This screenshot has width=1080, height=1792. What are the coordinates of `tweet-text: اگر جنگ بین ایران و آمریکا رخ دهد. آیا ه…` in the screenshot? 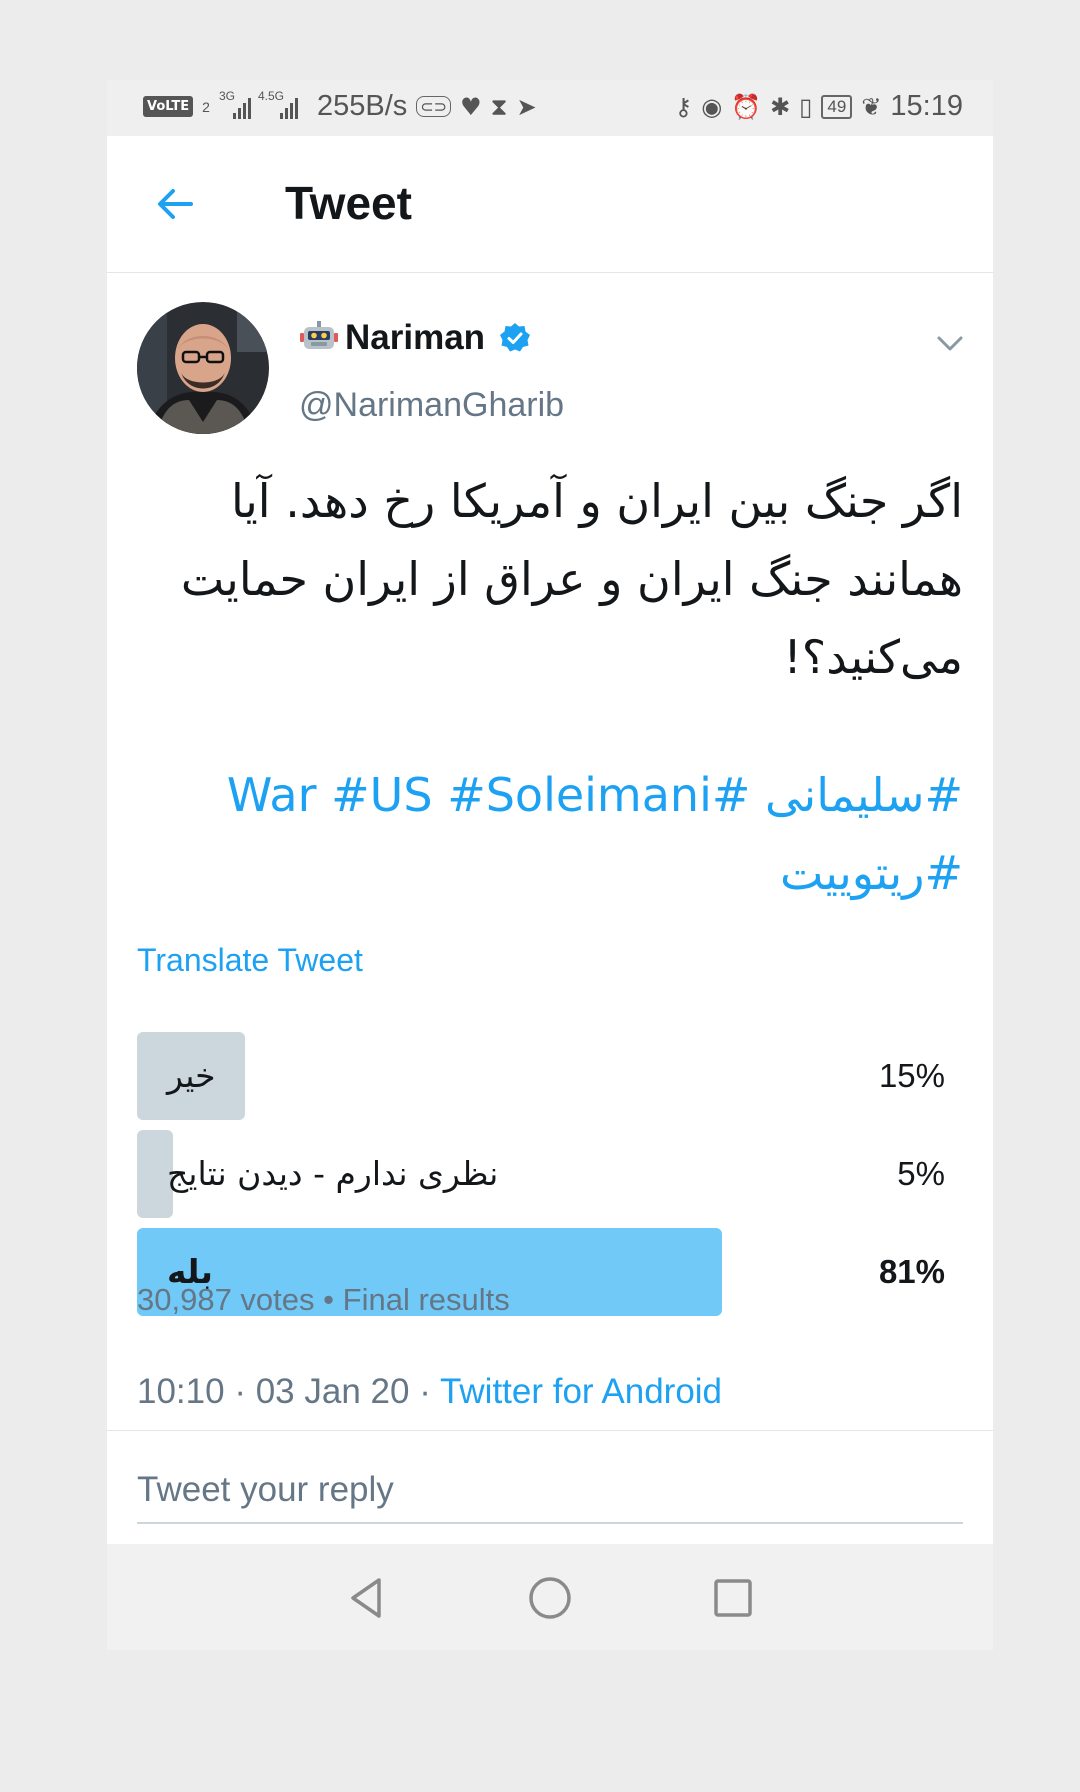 It's located at (550, 579).